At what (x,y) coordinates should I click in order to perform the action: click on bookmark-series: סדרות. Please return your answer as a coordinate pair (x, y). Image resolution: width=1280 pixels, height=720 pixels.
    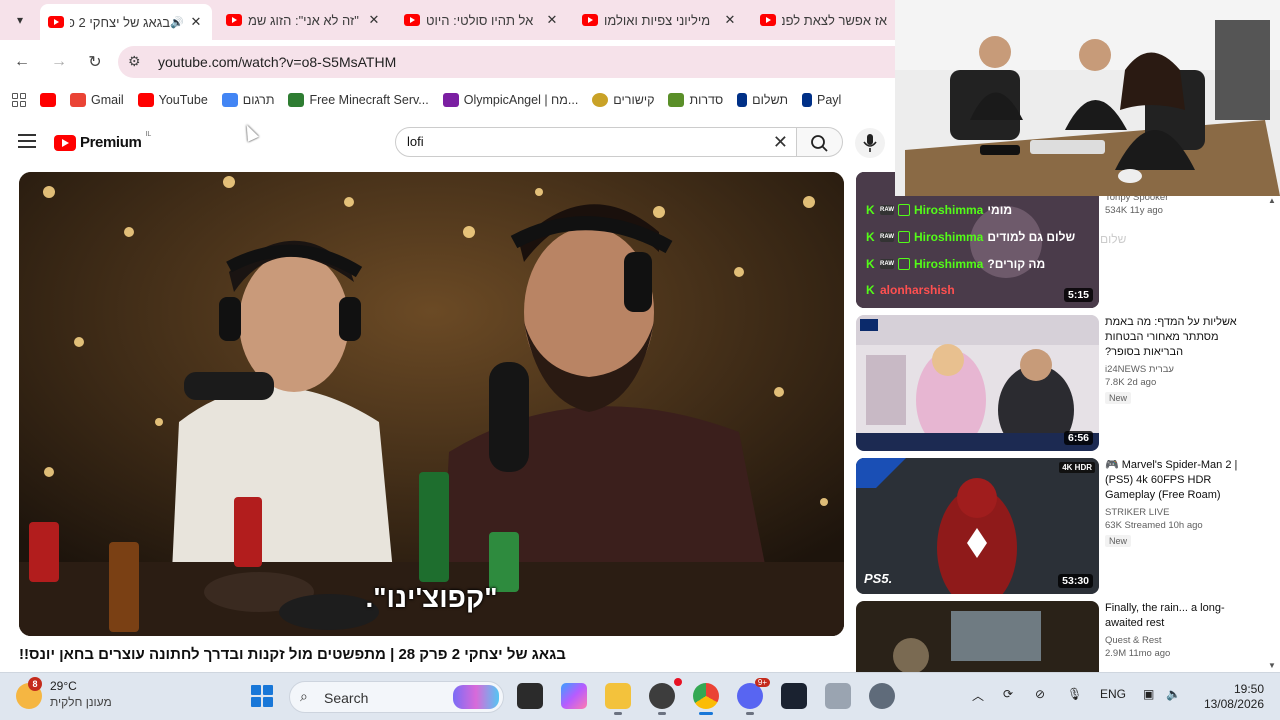
    Looking at the image, I should click on (695, 100).